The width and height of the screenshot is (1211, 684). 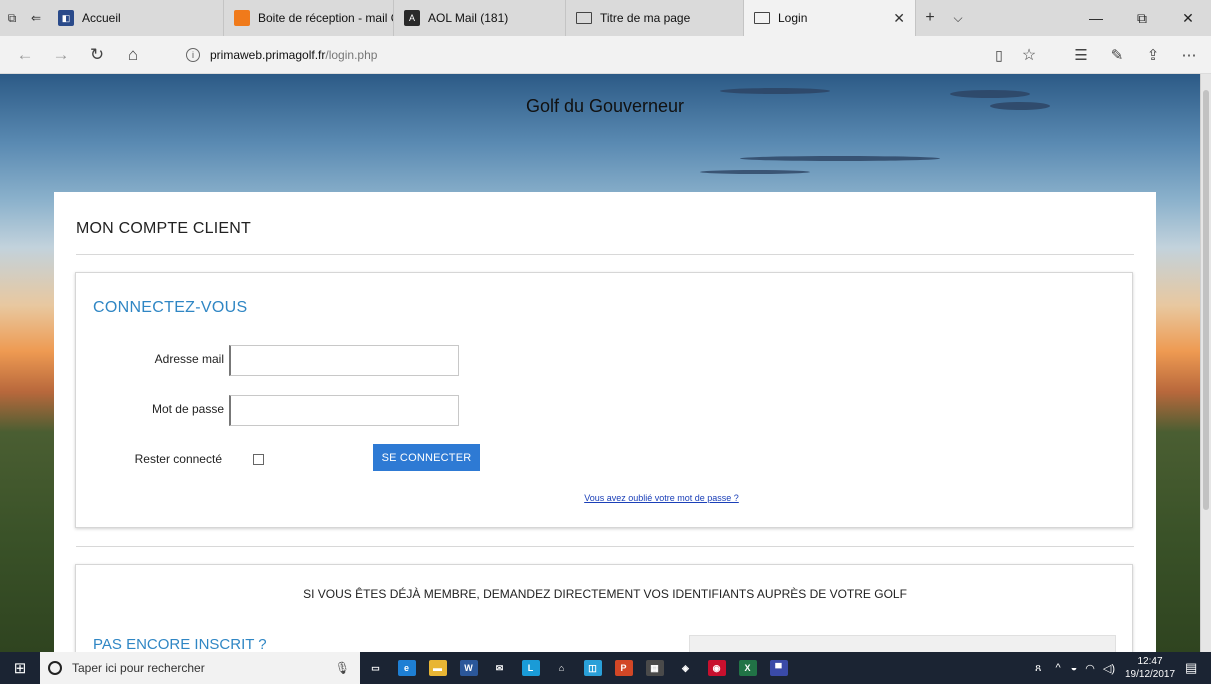 I want to click on login-button: SE CONNECTER, so click(x=426, y=457).